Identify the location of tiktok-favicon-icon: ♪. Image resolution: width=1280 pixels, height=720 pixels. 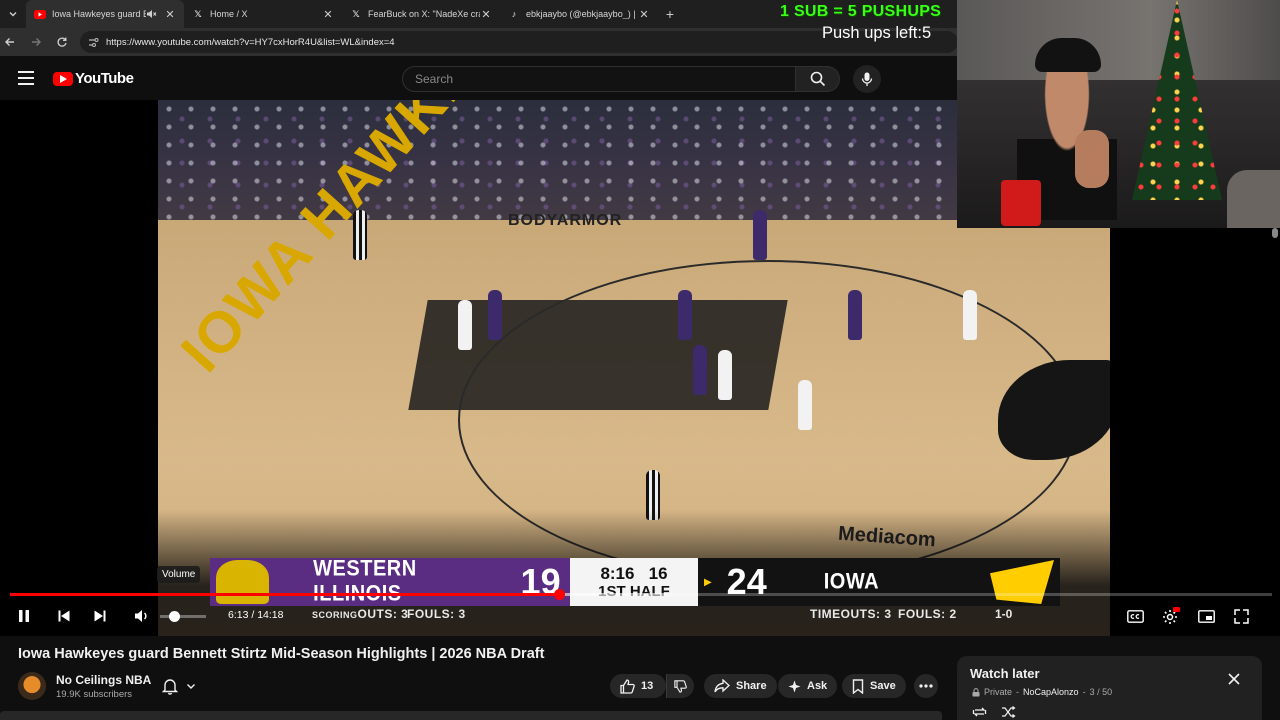
(514, 14).